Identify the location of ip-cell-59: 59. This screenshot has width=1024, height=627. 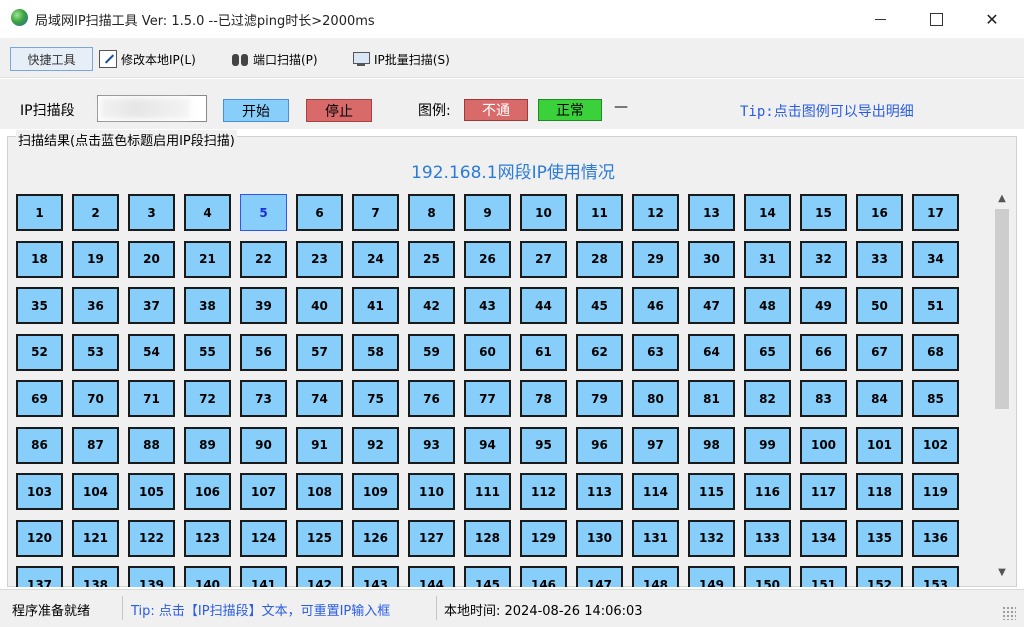
(431, 352).